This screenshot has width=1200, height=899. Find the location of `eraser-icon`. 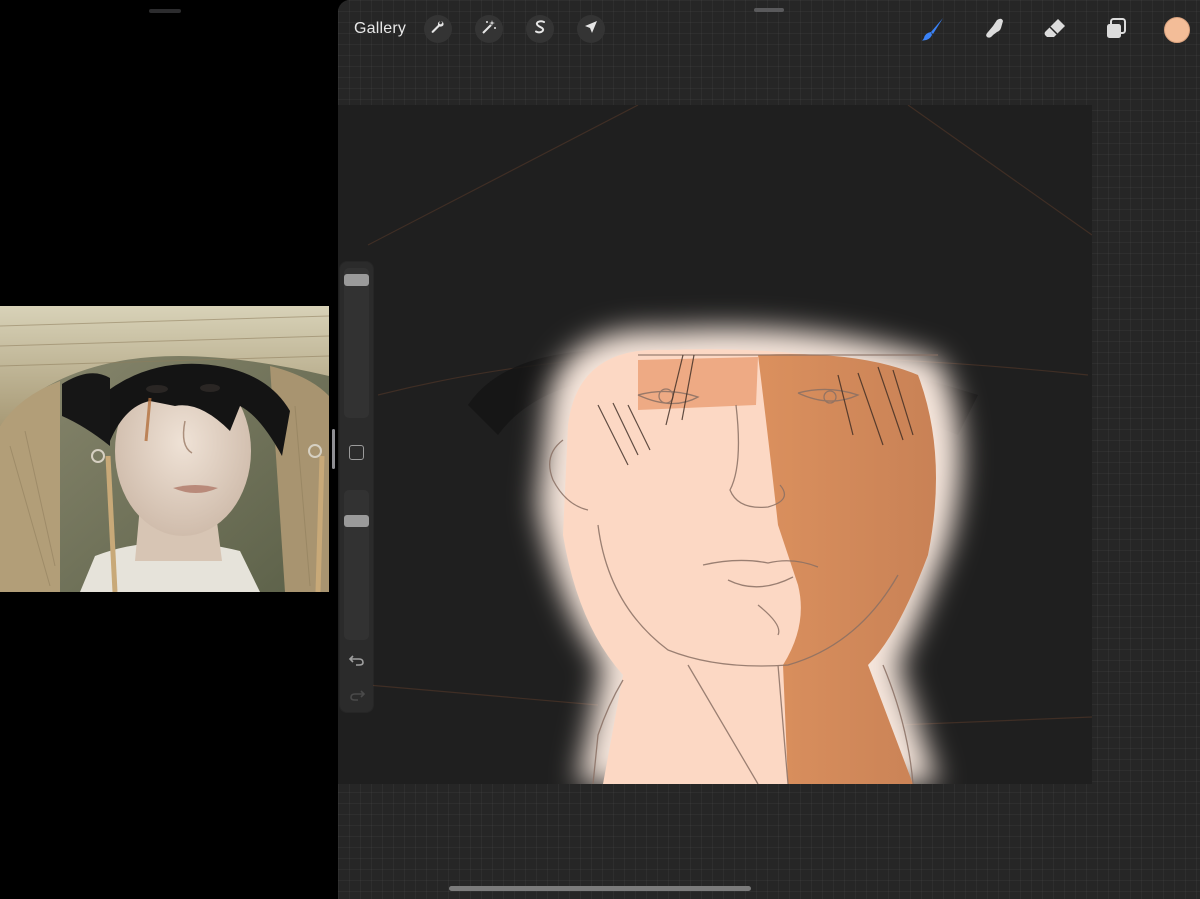

eraser-icon is located at coordinates (1055, 31).